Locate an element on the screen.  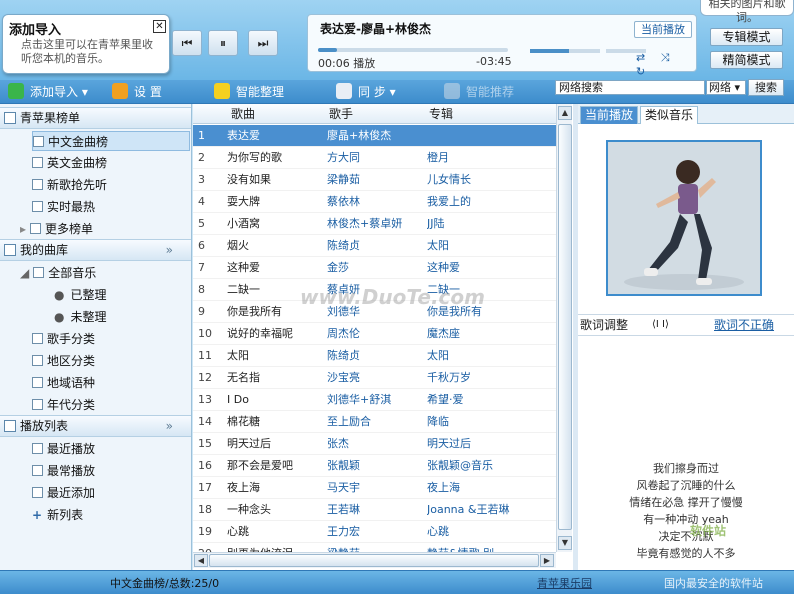
pause-button: ⏸ is located at coordinates (223, 43).